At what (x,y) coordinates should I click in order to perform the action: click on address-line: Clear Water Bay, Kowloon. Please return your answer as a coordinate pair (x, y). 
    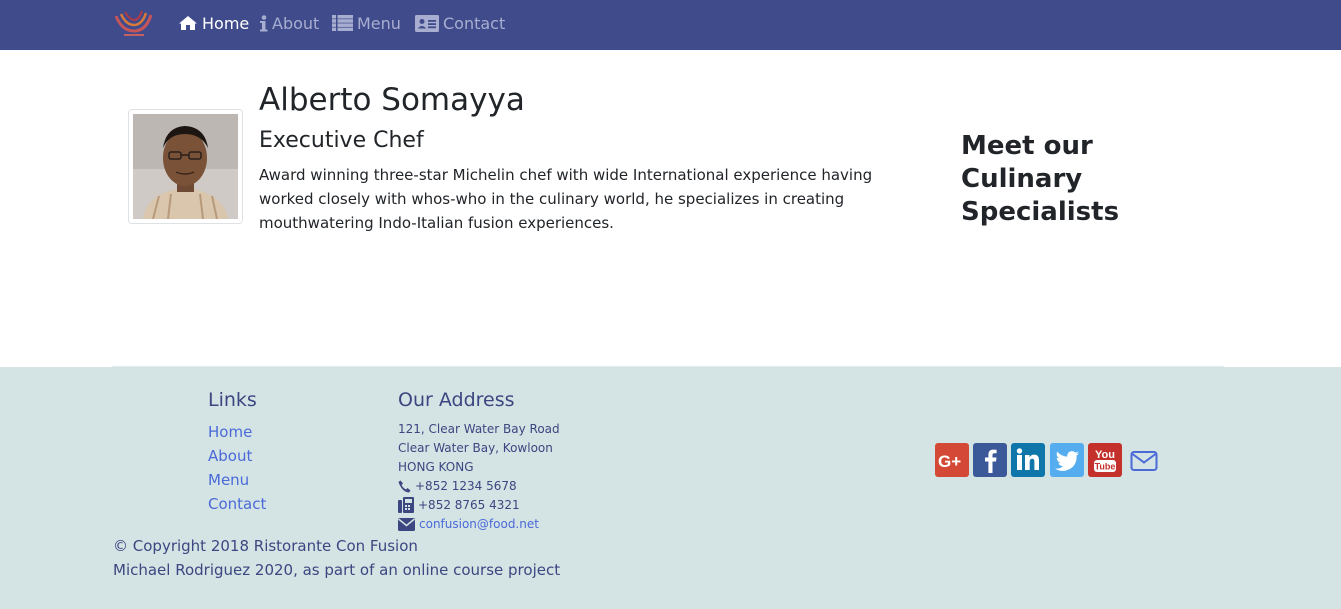
    Looking at the image, I should click on (475, 448).